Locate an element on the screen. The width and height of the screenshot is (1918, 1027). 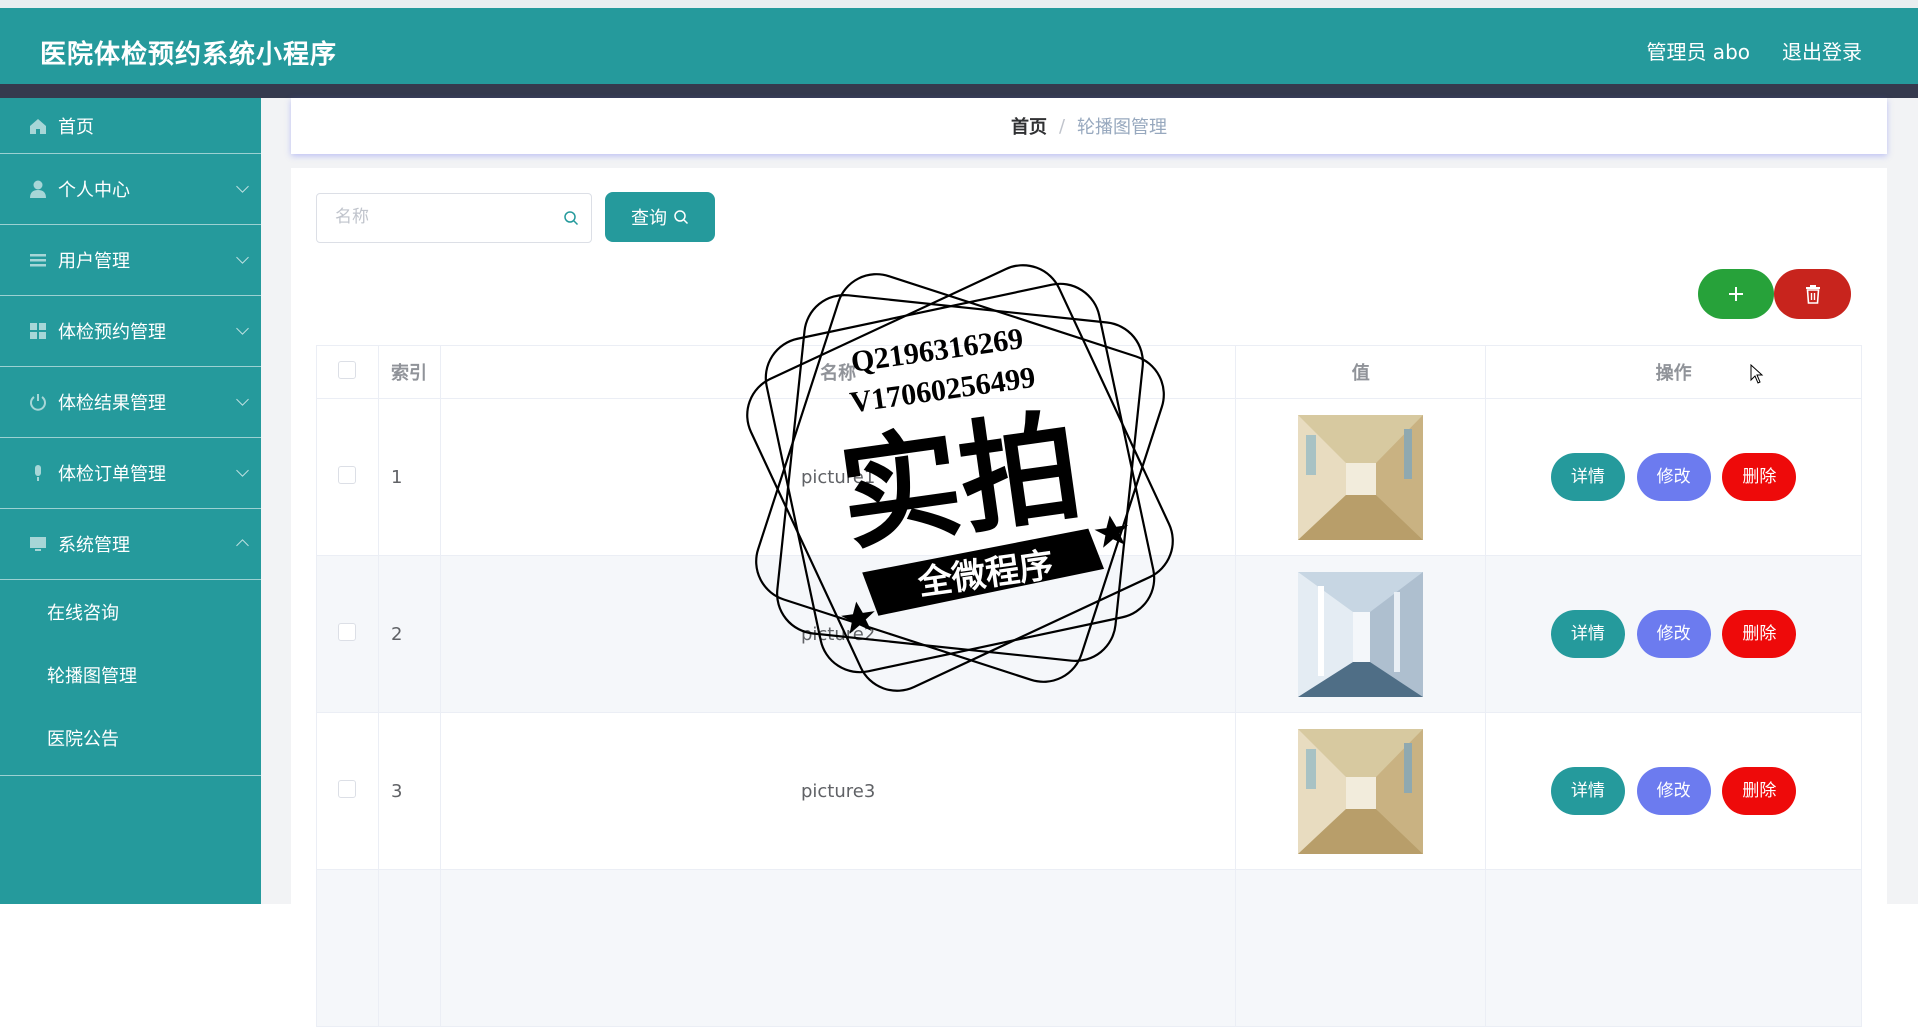
logout-link: 退出登录 is located at coordinates (1822, 50).